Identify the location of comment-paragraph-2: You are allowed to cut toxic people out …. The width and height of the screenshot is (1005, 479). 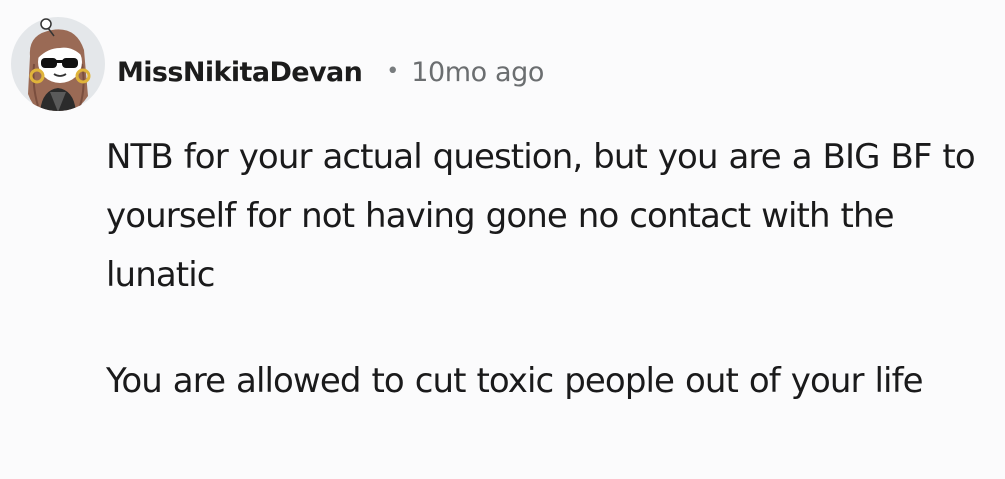
(515, 381).